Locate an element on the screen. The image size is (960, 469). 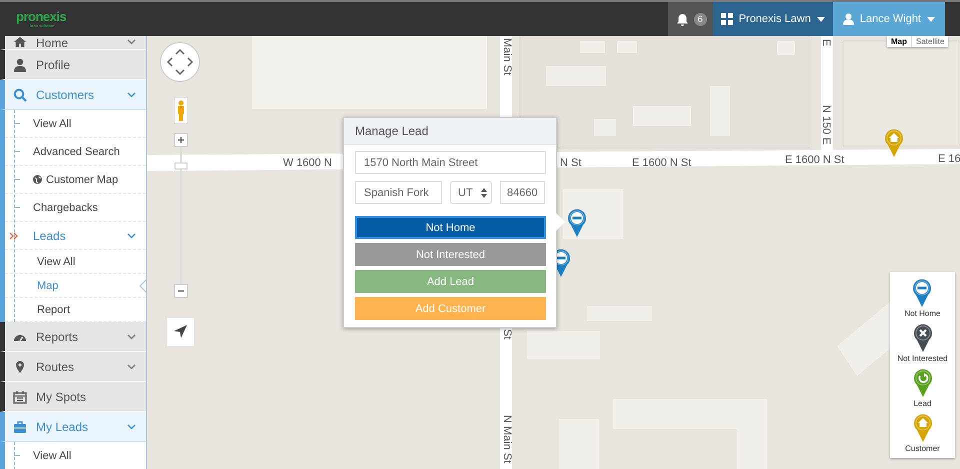
sidebar-subitem: Leads is located at coordinates (75, 236).